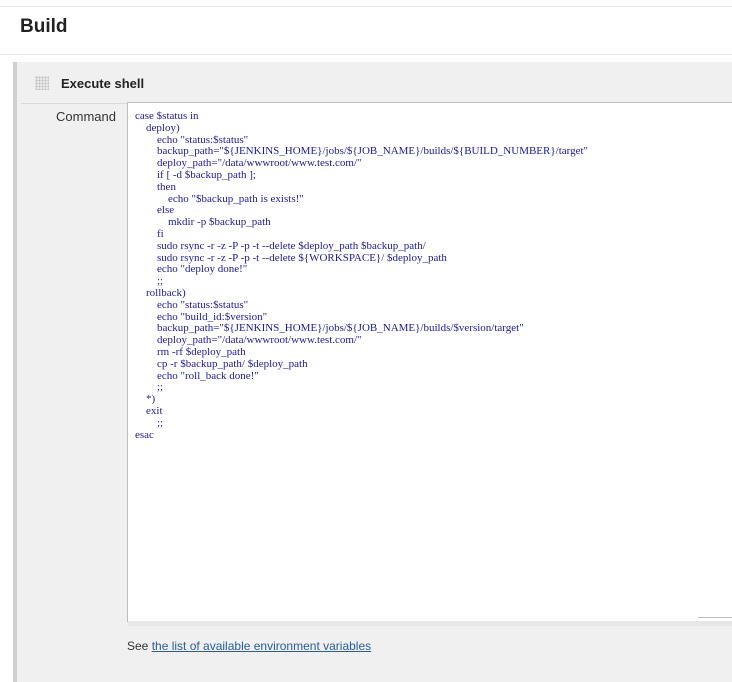  Describe the element at coordinates (144, 434) in the screenshot. I see `code-line: esac` at that location.